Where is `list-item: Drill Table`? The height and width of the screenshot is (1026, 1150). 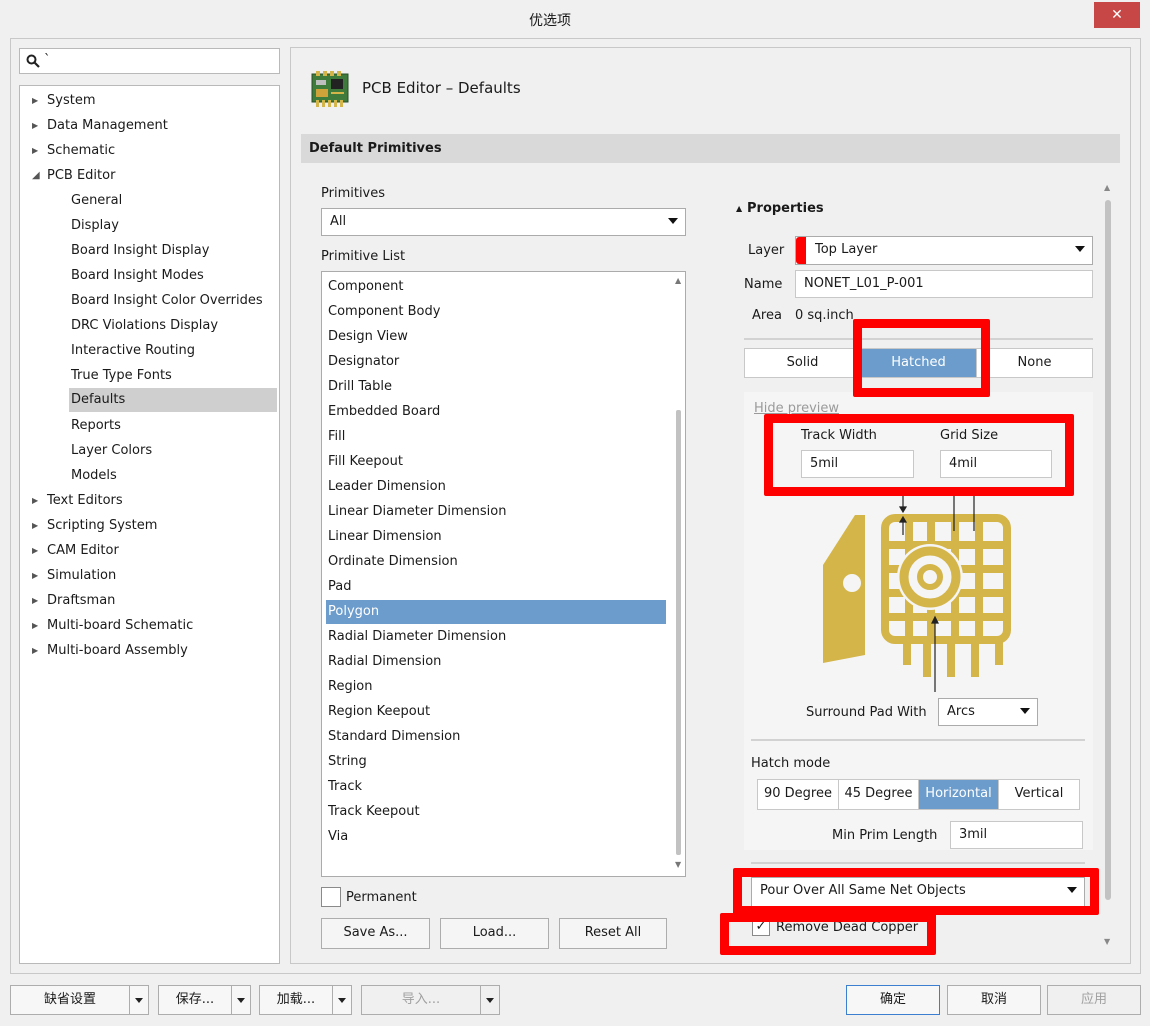
list-item: Drill Table is located at coordinates (496, 387).